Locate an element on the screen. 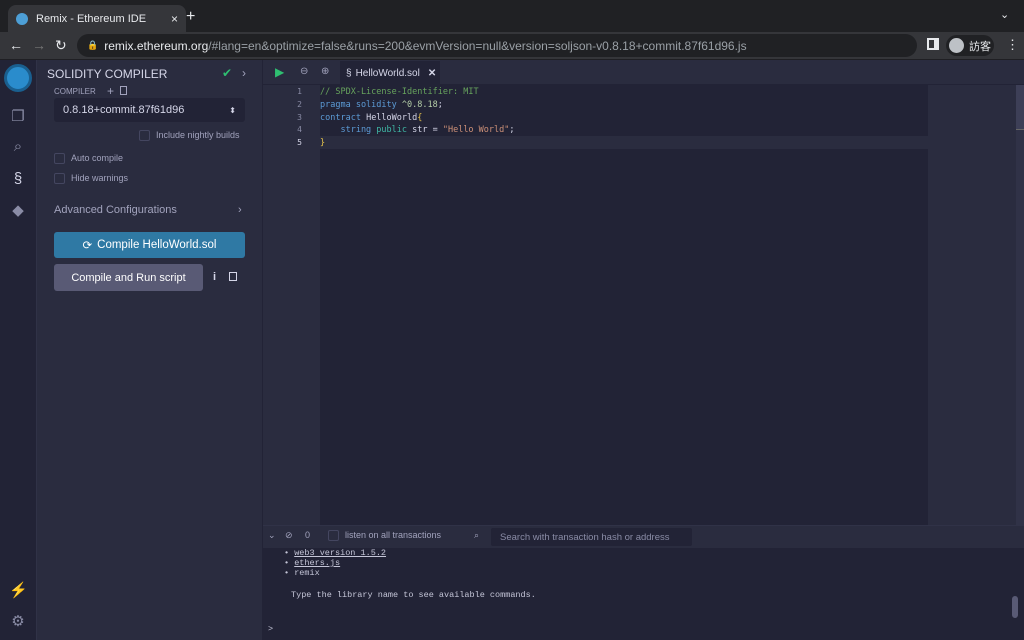 The width and height of the screenshot is (1024, 640). tab-close-icon: × is located at coordinates (174, 19).